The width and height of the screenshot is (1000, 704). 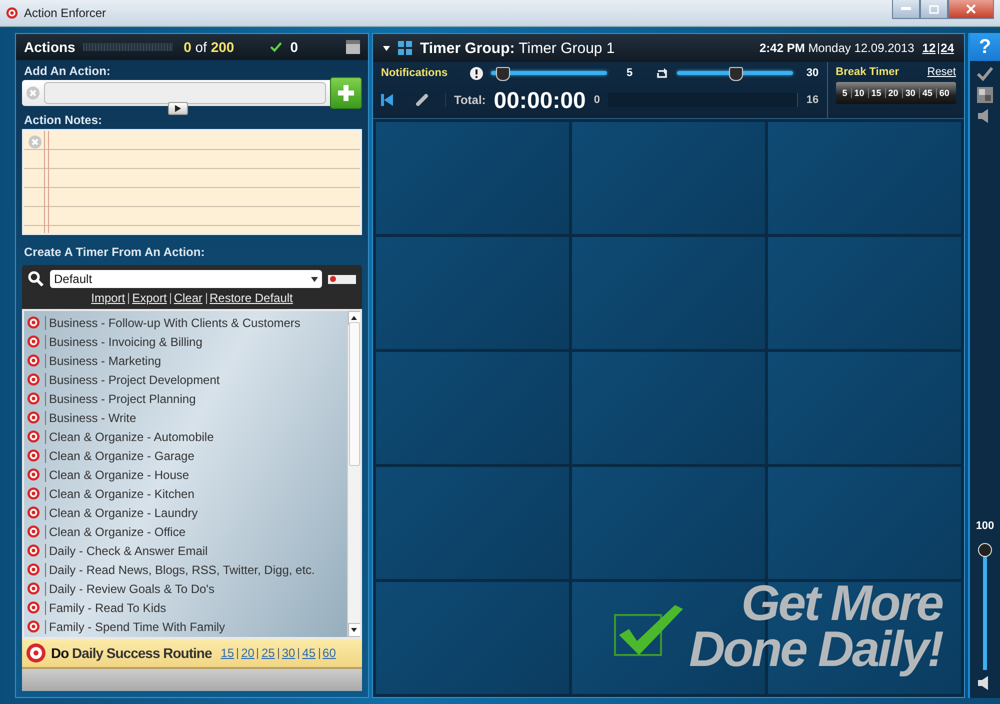 I want to click on minimize-icon, so click(x=906, y=9).